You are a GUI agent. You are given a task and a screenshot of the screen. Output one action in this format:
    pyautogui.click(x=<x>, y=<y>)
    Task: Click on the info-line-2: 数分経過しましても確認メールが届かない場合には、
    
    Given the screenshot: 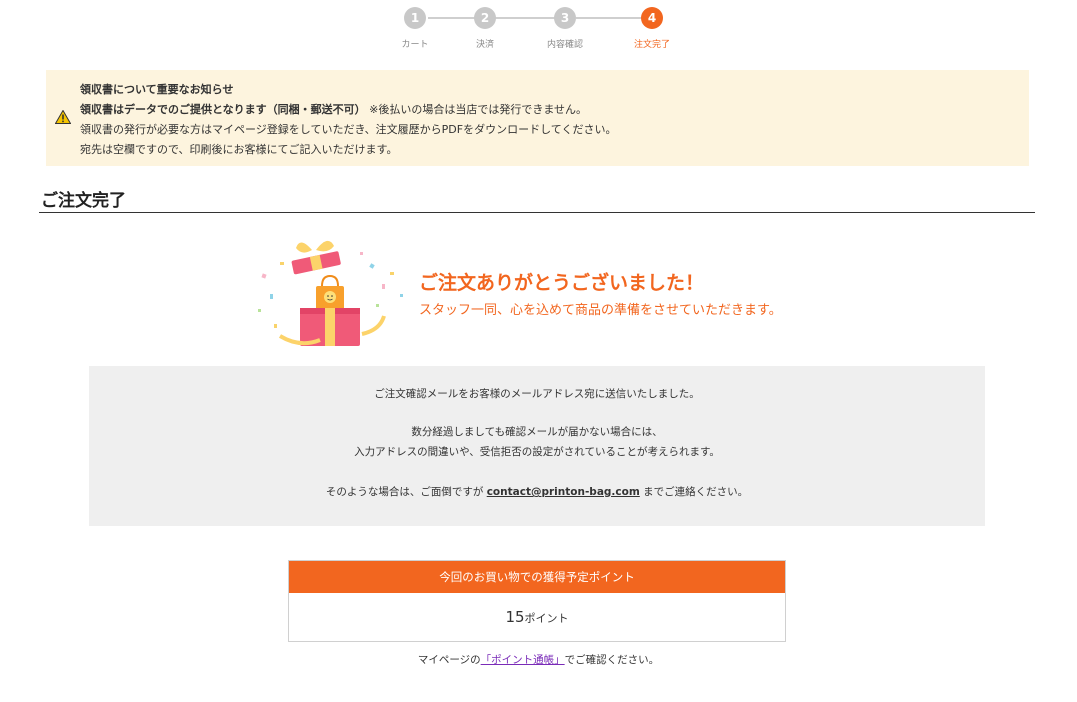 What is the action you would take?
    pyautogui.click(x=537, y=432)
    